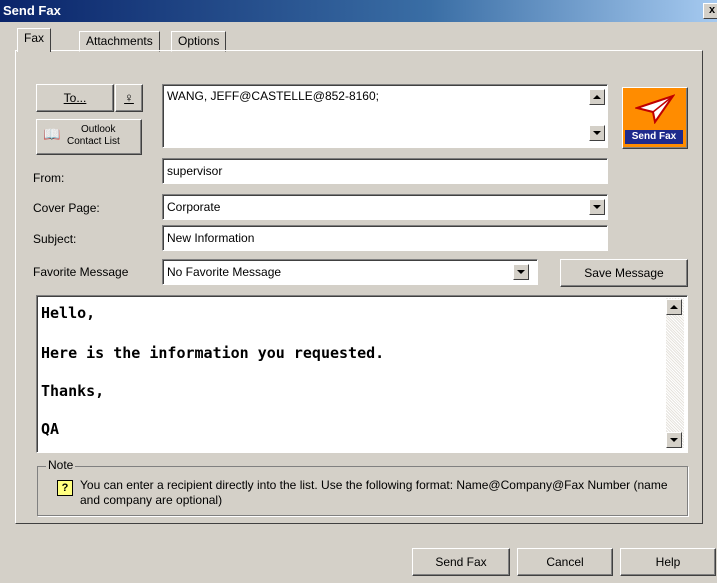 Image resolution: width=717 pixels, height=583 pixels. I want to click on from-field: supervisor, so click(385, 171).